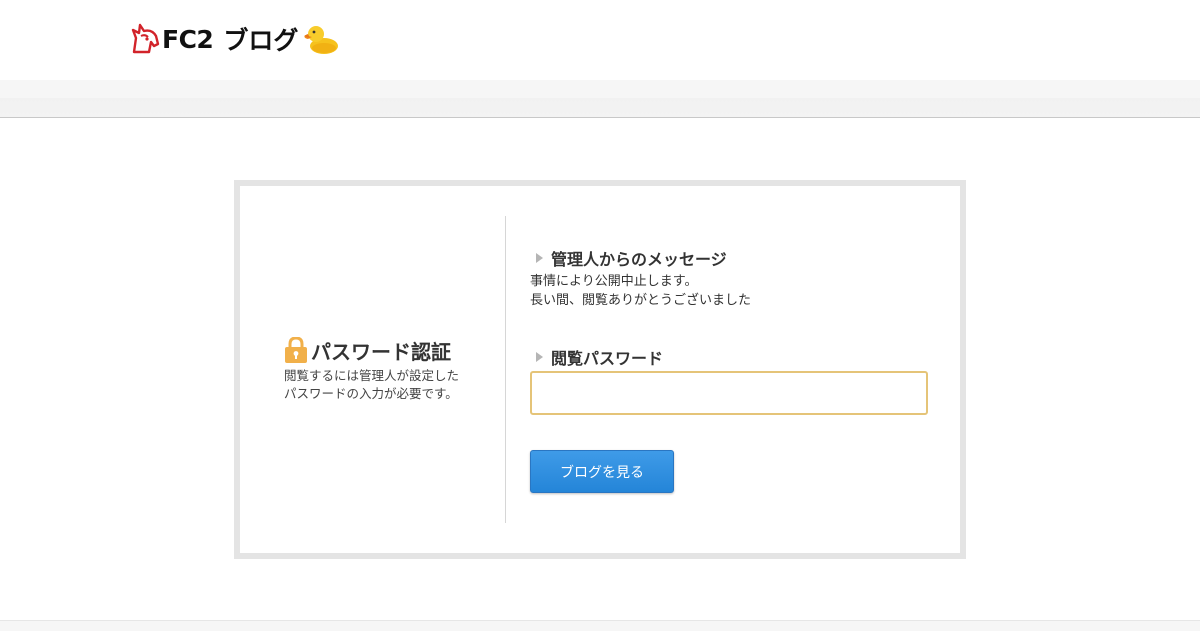 The height and width of the screenshot is (631, 1200). What do you see at coordinates (641, 300) in the screenshot?
I see `admin-message-line: 長い間、閲覧ありがとうございました` at bounding box center [641, 300].